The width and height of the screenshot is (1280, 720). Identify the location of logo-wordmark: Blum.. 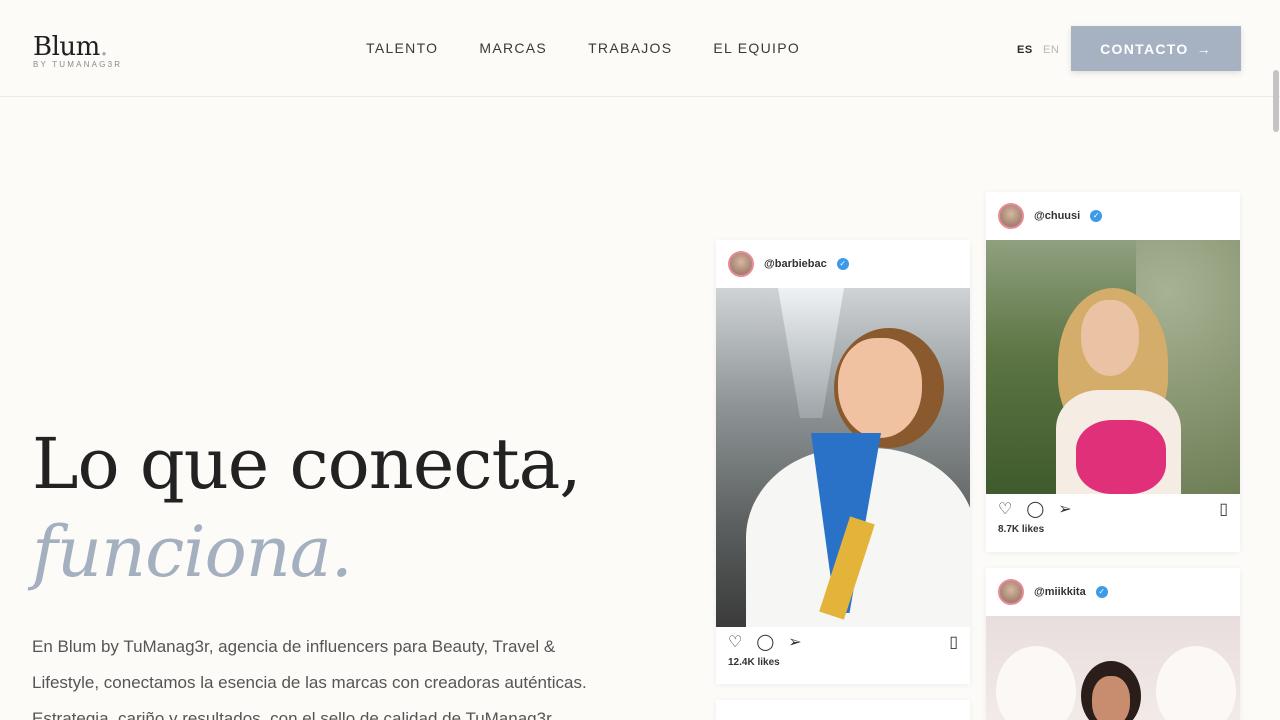
(70, 47).